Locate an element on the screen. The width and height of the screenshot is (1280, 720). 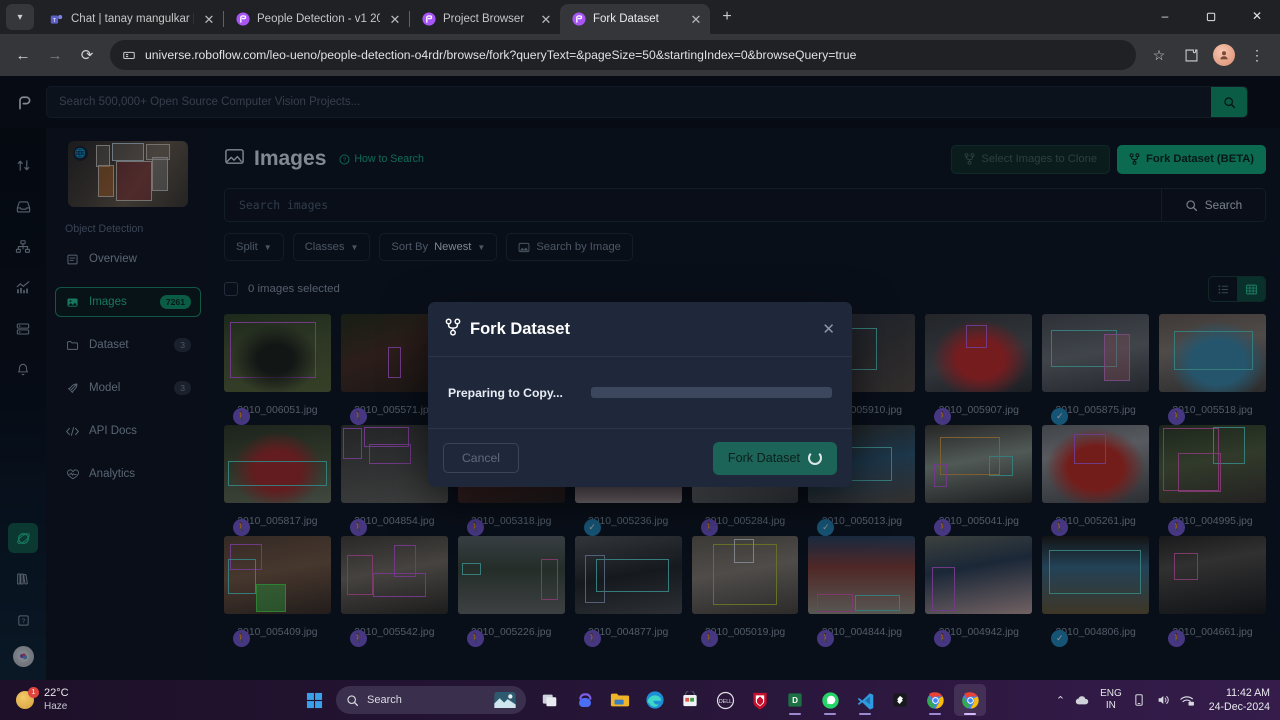
vscode-icon is located at coordinates (865, 700).